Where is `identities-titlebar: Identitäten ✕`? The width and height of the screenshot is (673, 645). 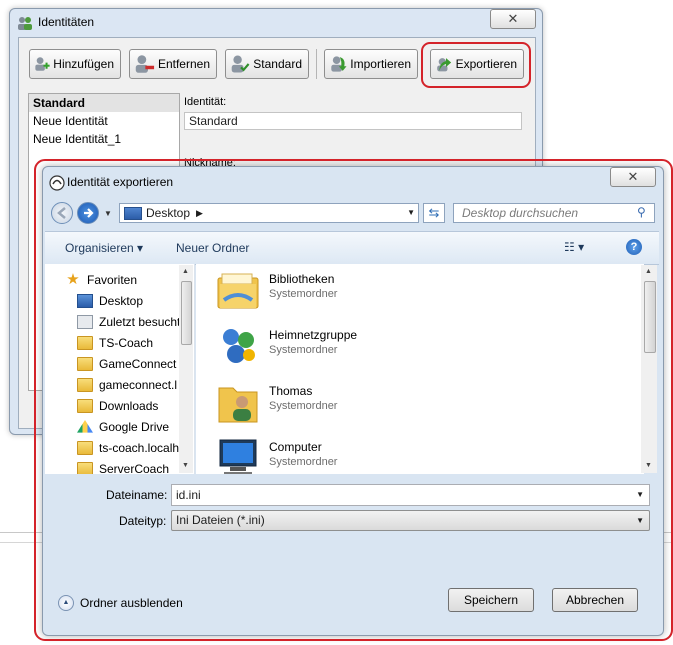 identities-titlebar: Identitäten ✕ is located at coordinates (276, 23).